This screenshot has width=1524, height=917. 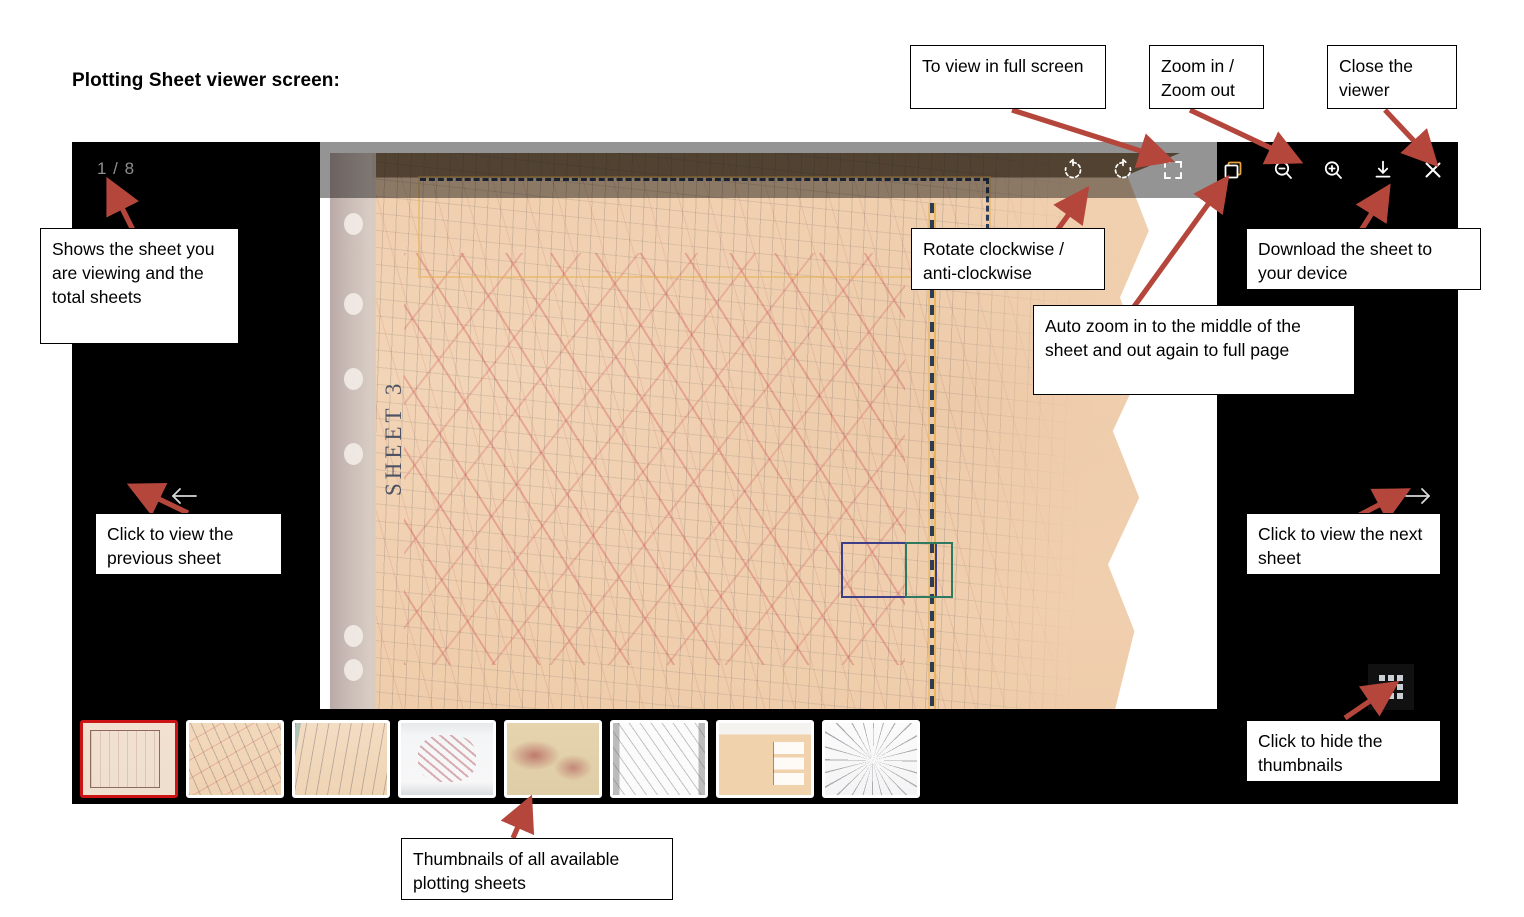 I want to click on callout-zoom: Zoom in / Zoom out, so click(x=1206, y=77).